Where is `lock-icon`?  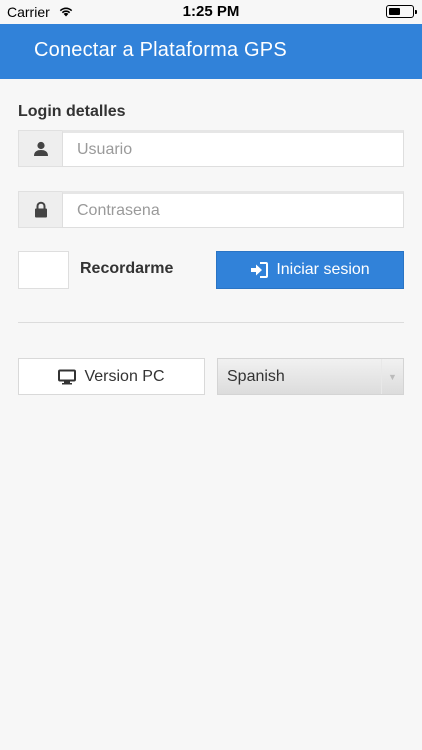 lock-icon is located at coordinates (40, 209).